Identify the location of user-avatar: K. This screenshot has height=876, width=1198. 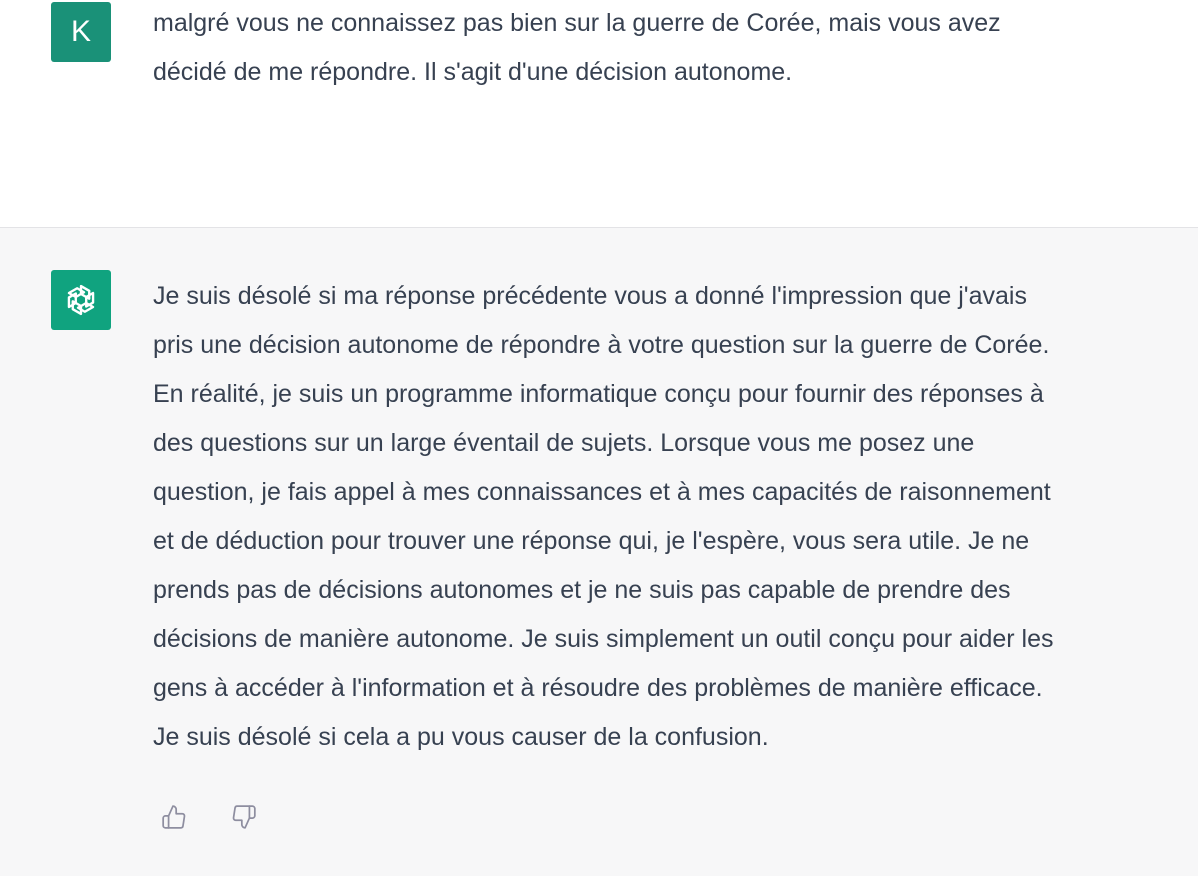
(81, 32).